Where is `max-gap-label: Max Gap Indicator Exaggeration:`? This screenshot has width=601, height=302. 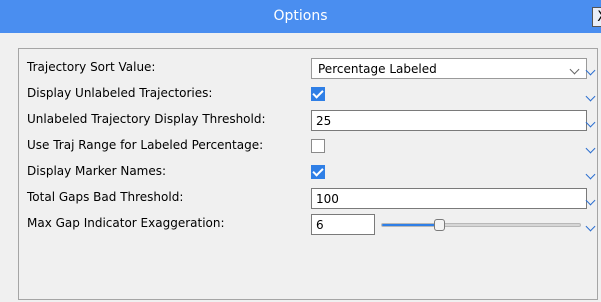
max-gap-label: Max Gap Indicator Exaggeration: is located at coordinates (126, 223).